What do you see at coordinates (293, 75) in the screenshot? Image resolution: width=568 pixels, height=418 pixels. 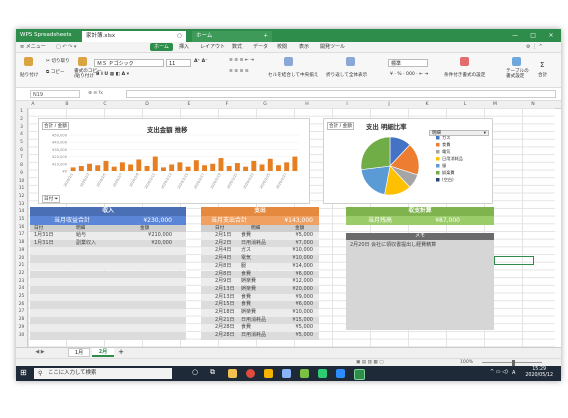 I see `merge-center-button: セルを結合して中央揃え` at bounding box center [293, 75].